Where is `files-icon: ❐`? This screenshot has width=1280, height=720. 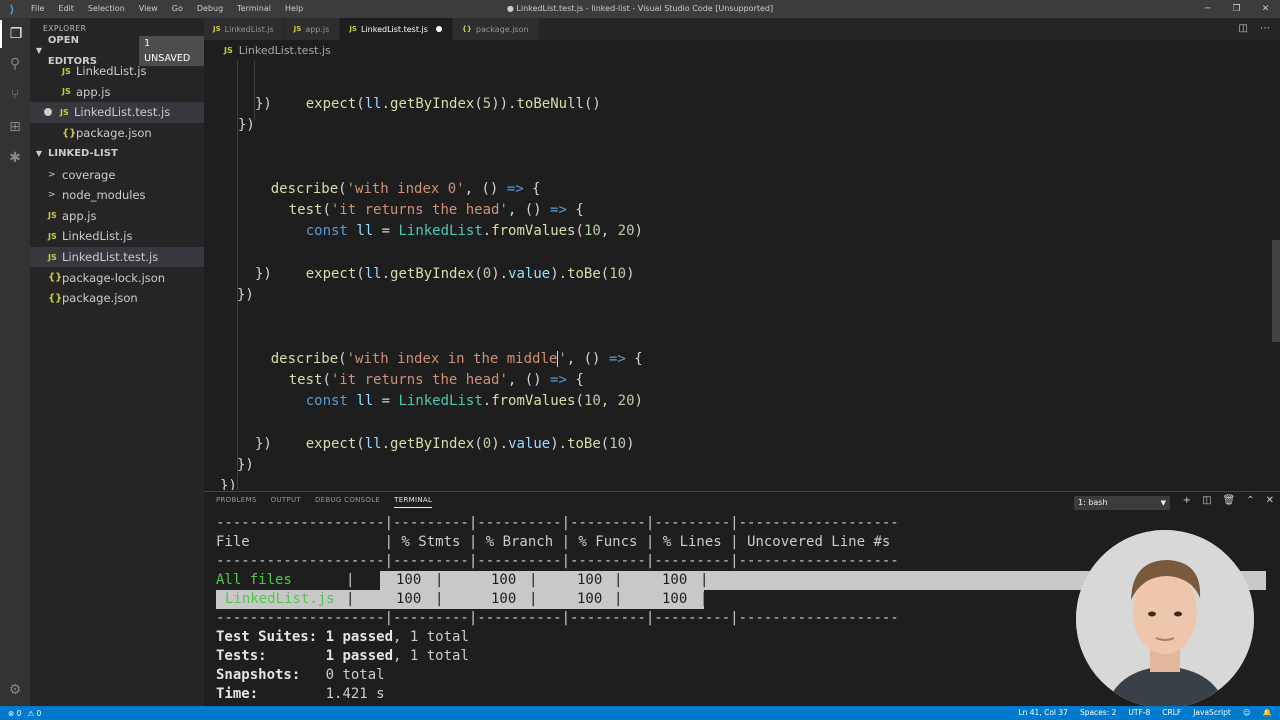 files-icon: ❐ is located at coordinates (15, 34).